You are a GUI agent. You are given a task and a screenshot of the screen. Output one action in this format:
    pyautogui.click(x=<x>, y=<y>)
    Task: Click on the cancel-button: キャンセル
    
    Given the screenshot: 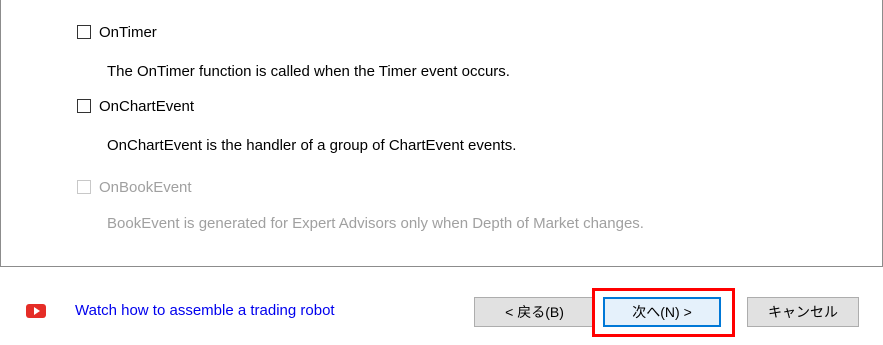 What is the action you would take?
    pyautogui.click(x=803, y=312)
    